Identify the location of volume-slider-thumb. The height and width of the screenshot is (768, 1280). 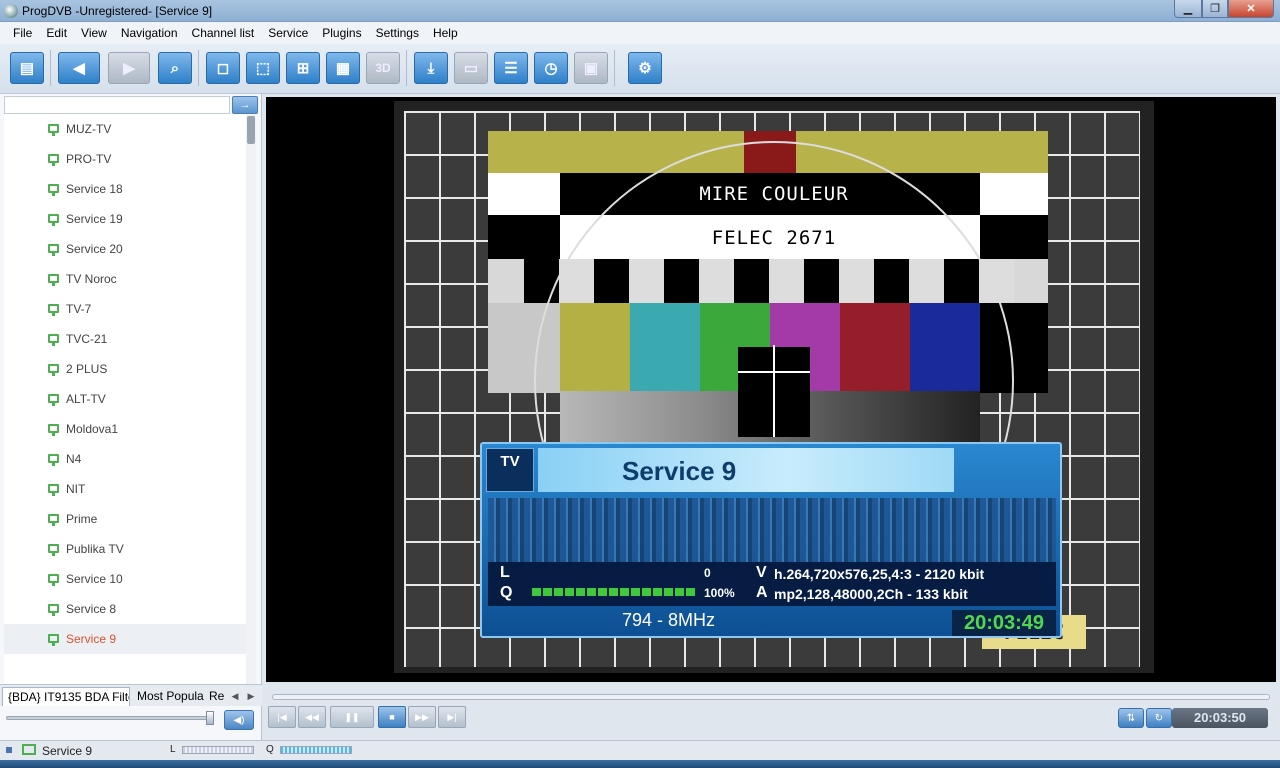
(210, 718).